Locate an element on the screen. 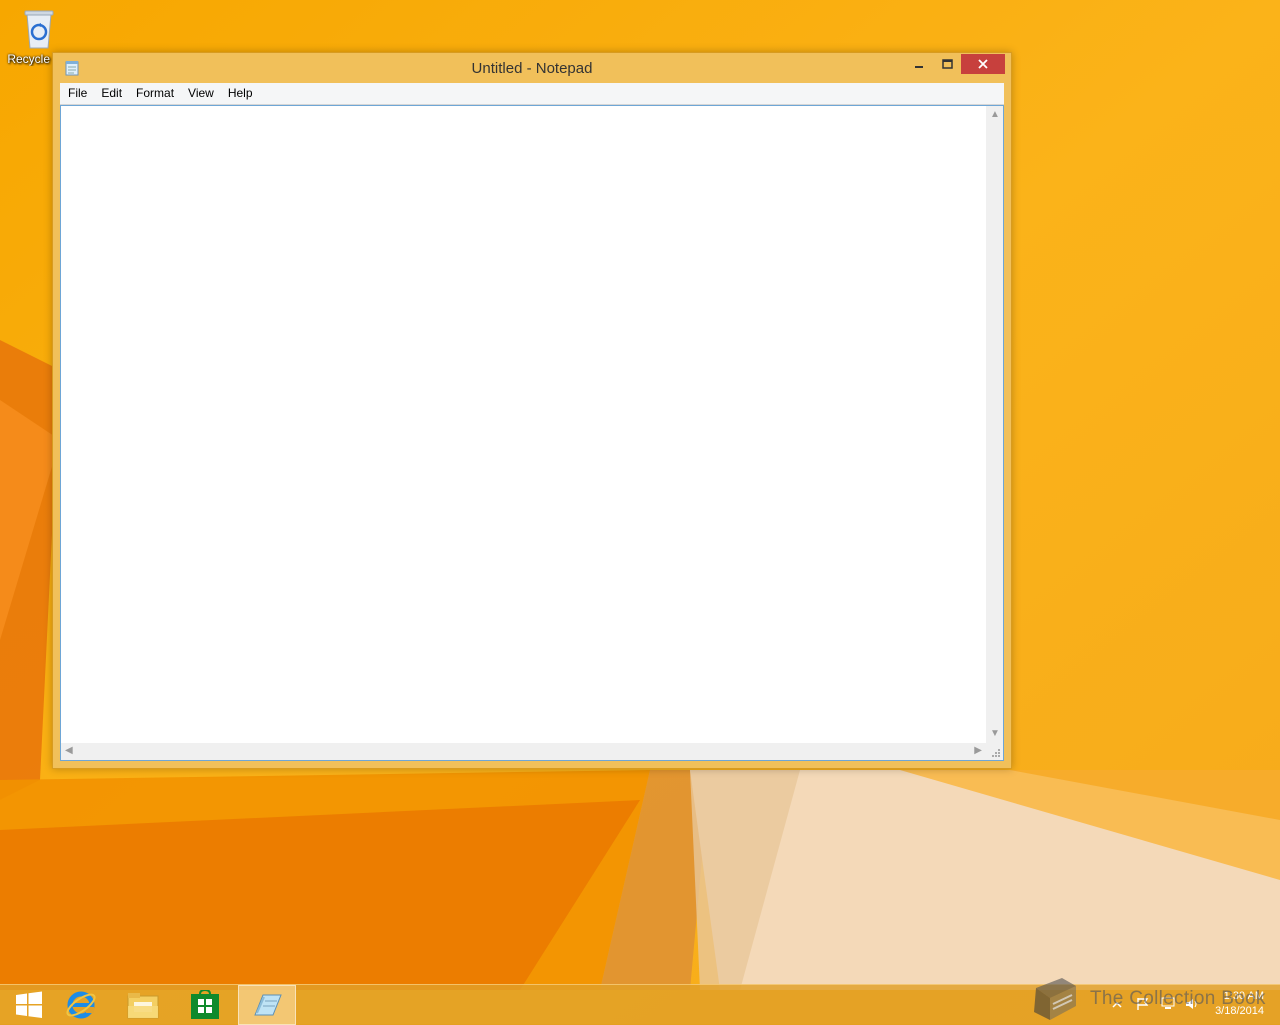 Image resolution: width=1280 pixels, height=1025 pixels. watermark: The Collection Book is located at coordinates (1147, 999).